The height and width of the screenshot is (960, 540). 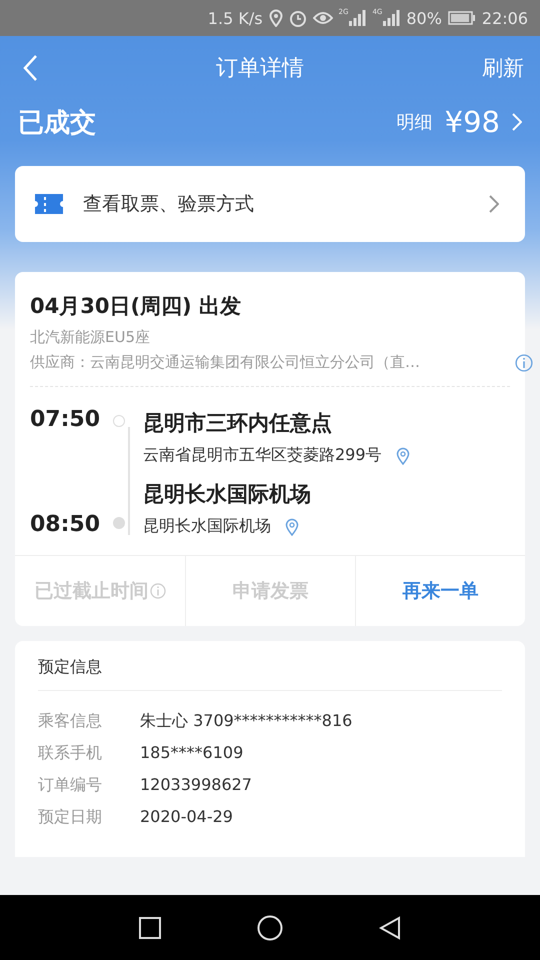 I want to click on battery-percentage: 80%, so click(x=424, y=18).